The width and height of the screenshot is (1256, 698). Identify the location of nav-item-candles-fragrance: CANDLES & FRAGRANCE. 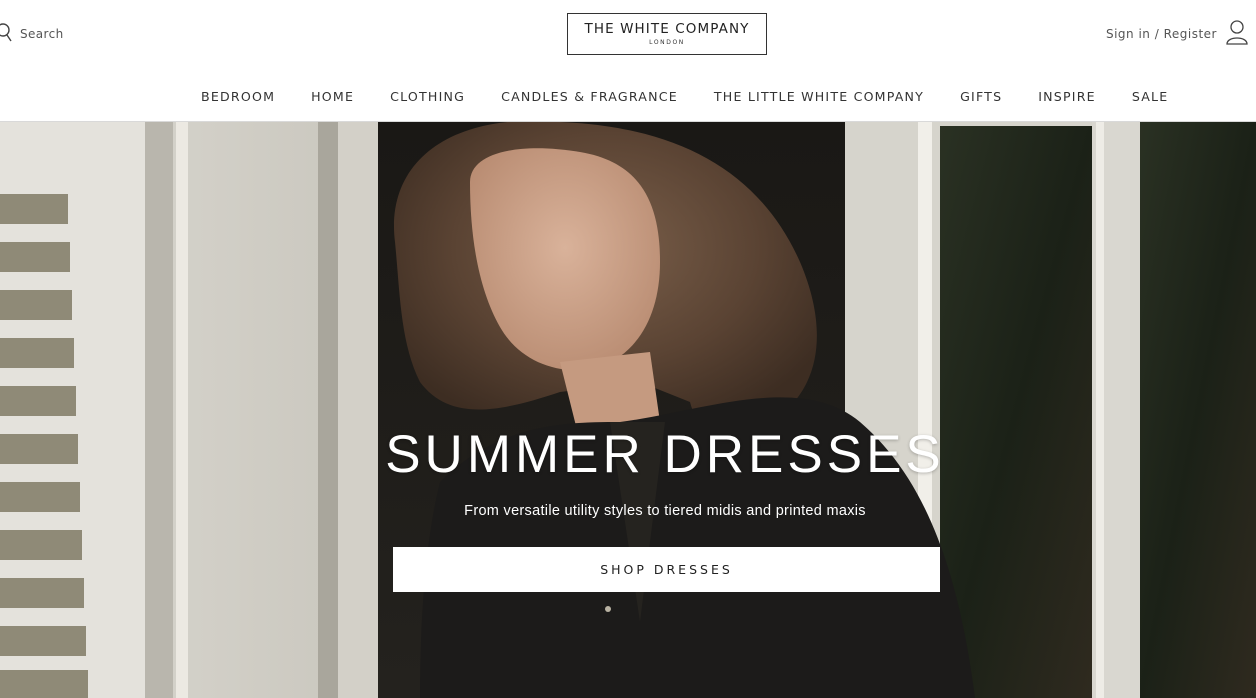
(589, 96).